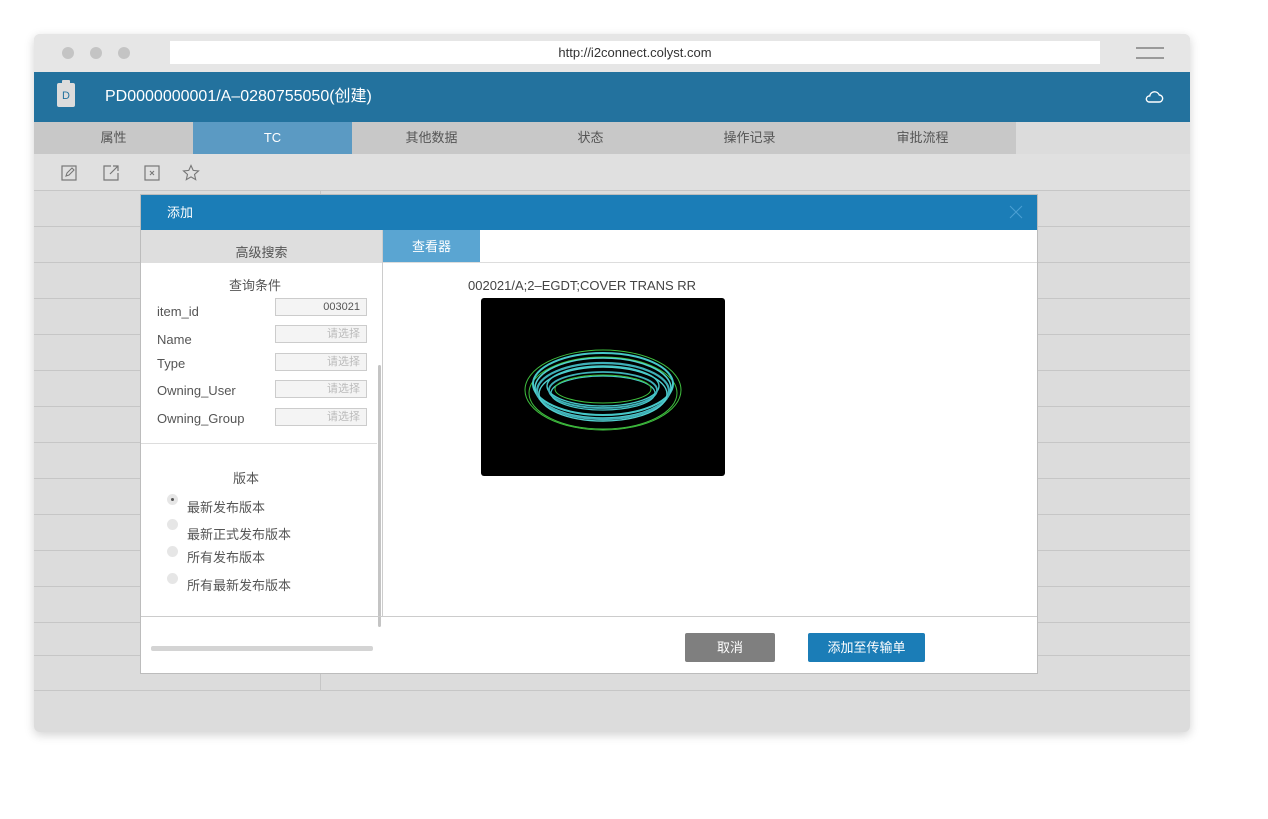 This screenshot has height=819, width=1268. What do you see at coordinates (730, 647) in the screenshot?
I see `cancel-button: 取消` at bounding box center [730, 647].